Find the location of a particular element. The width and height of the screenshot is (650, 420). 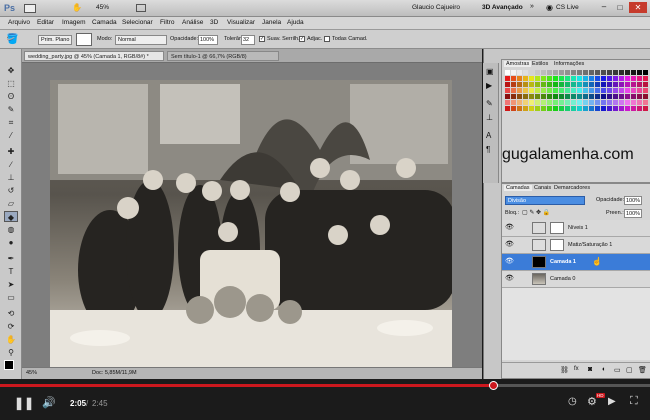

contiguous-checkbox: ✓ is located at coordinates (302, 39).